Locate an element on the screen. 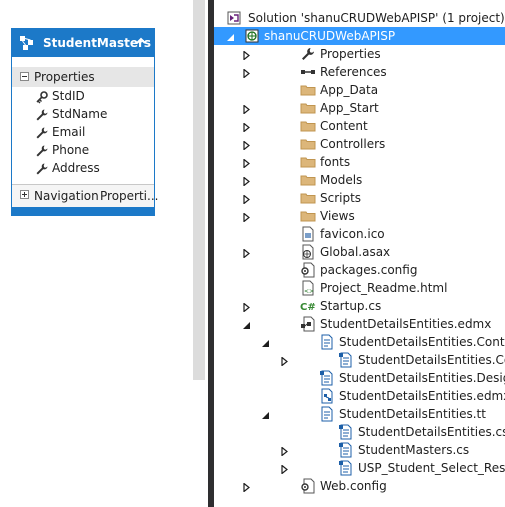 The image size is (505, 507). tree-item-label: StudentMasters.cs is located at coordinates (414, 450).